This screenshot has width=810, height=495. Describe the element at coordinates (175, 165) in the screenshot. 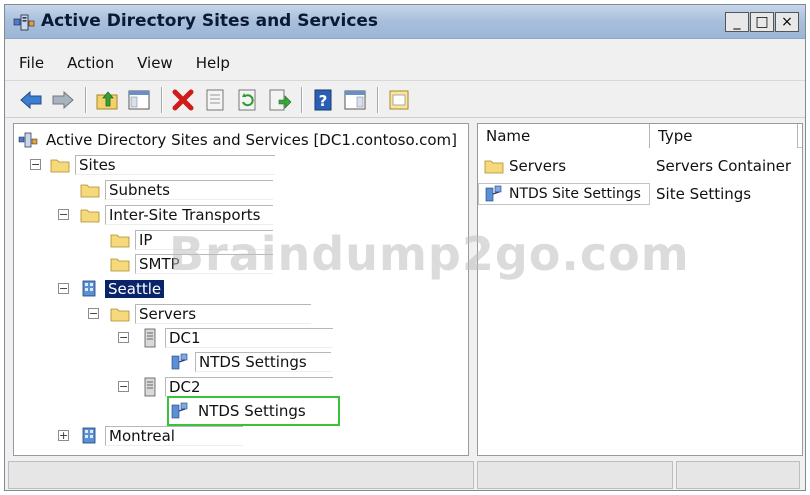

I see `tree-label-sites: Sites` at that location.